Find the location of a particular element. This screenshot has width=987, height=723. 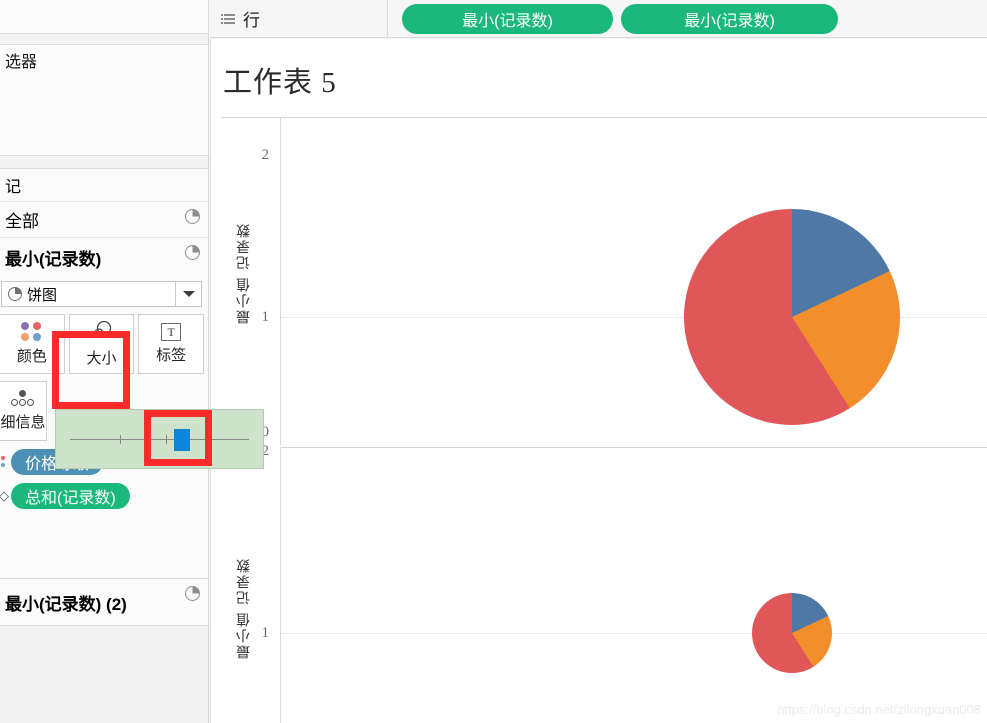

size-button: 大小 is located at coordinates (101, 344).